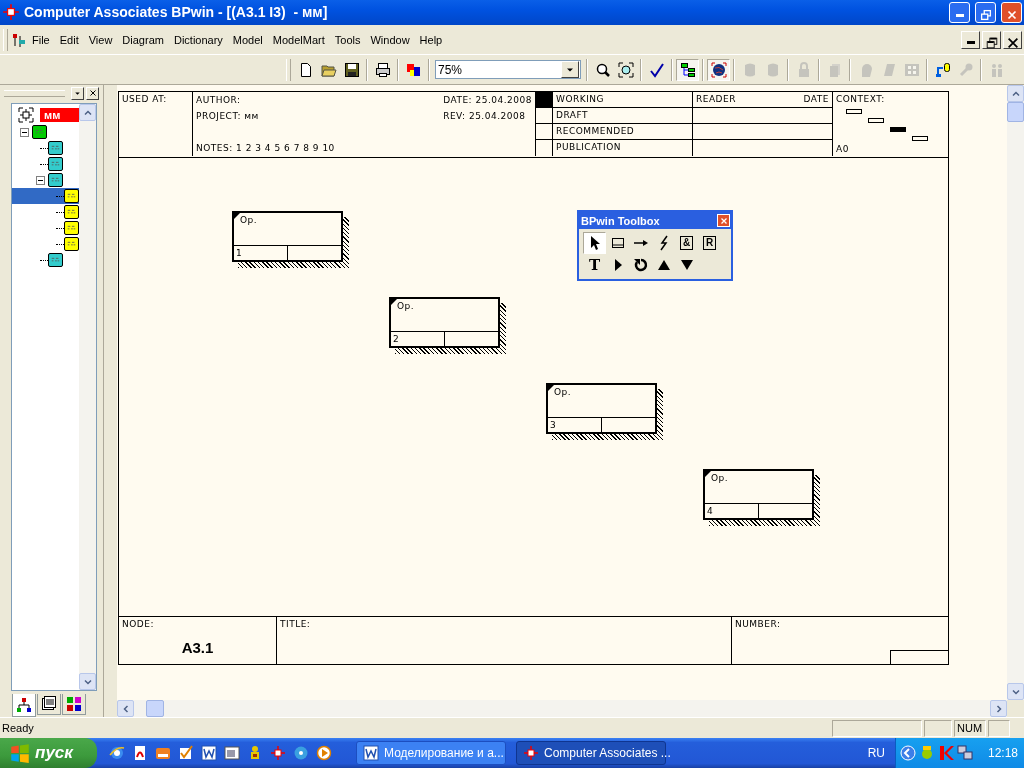 This screenshot has height=768, width=1024. I want to click on box-label: Ор., so click(720, 478).